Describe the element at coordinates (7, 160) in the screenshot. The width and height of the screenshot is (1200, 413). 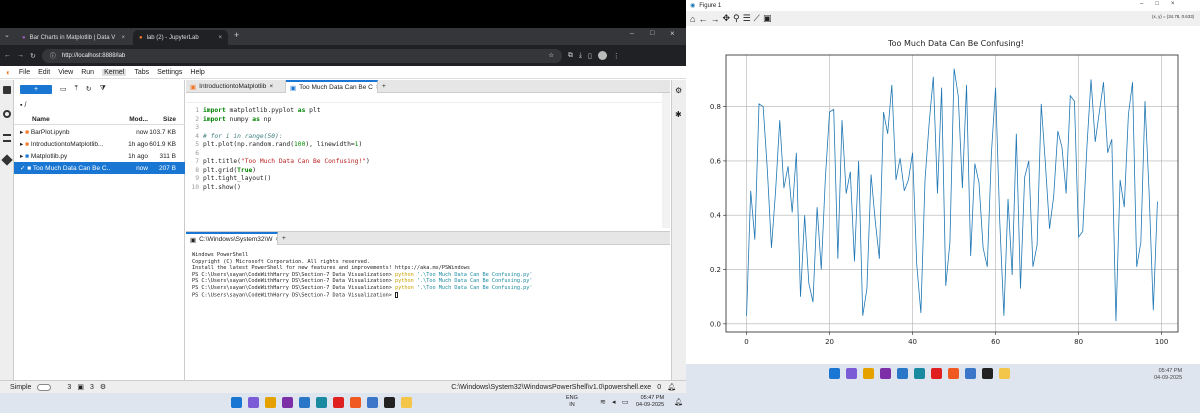
I see `extensions-icon` at that location.